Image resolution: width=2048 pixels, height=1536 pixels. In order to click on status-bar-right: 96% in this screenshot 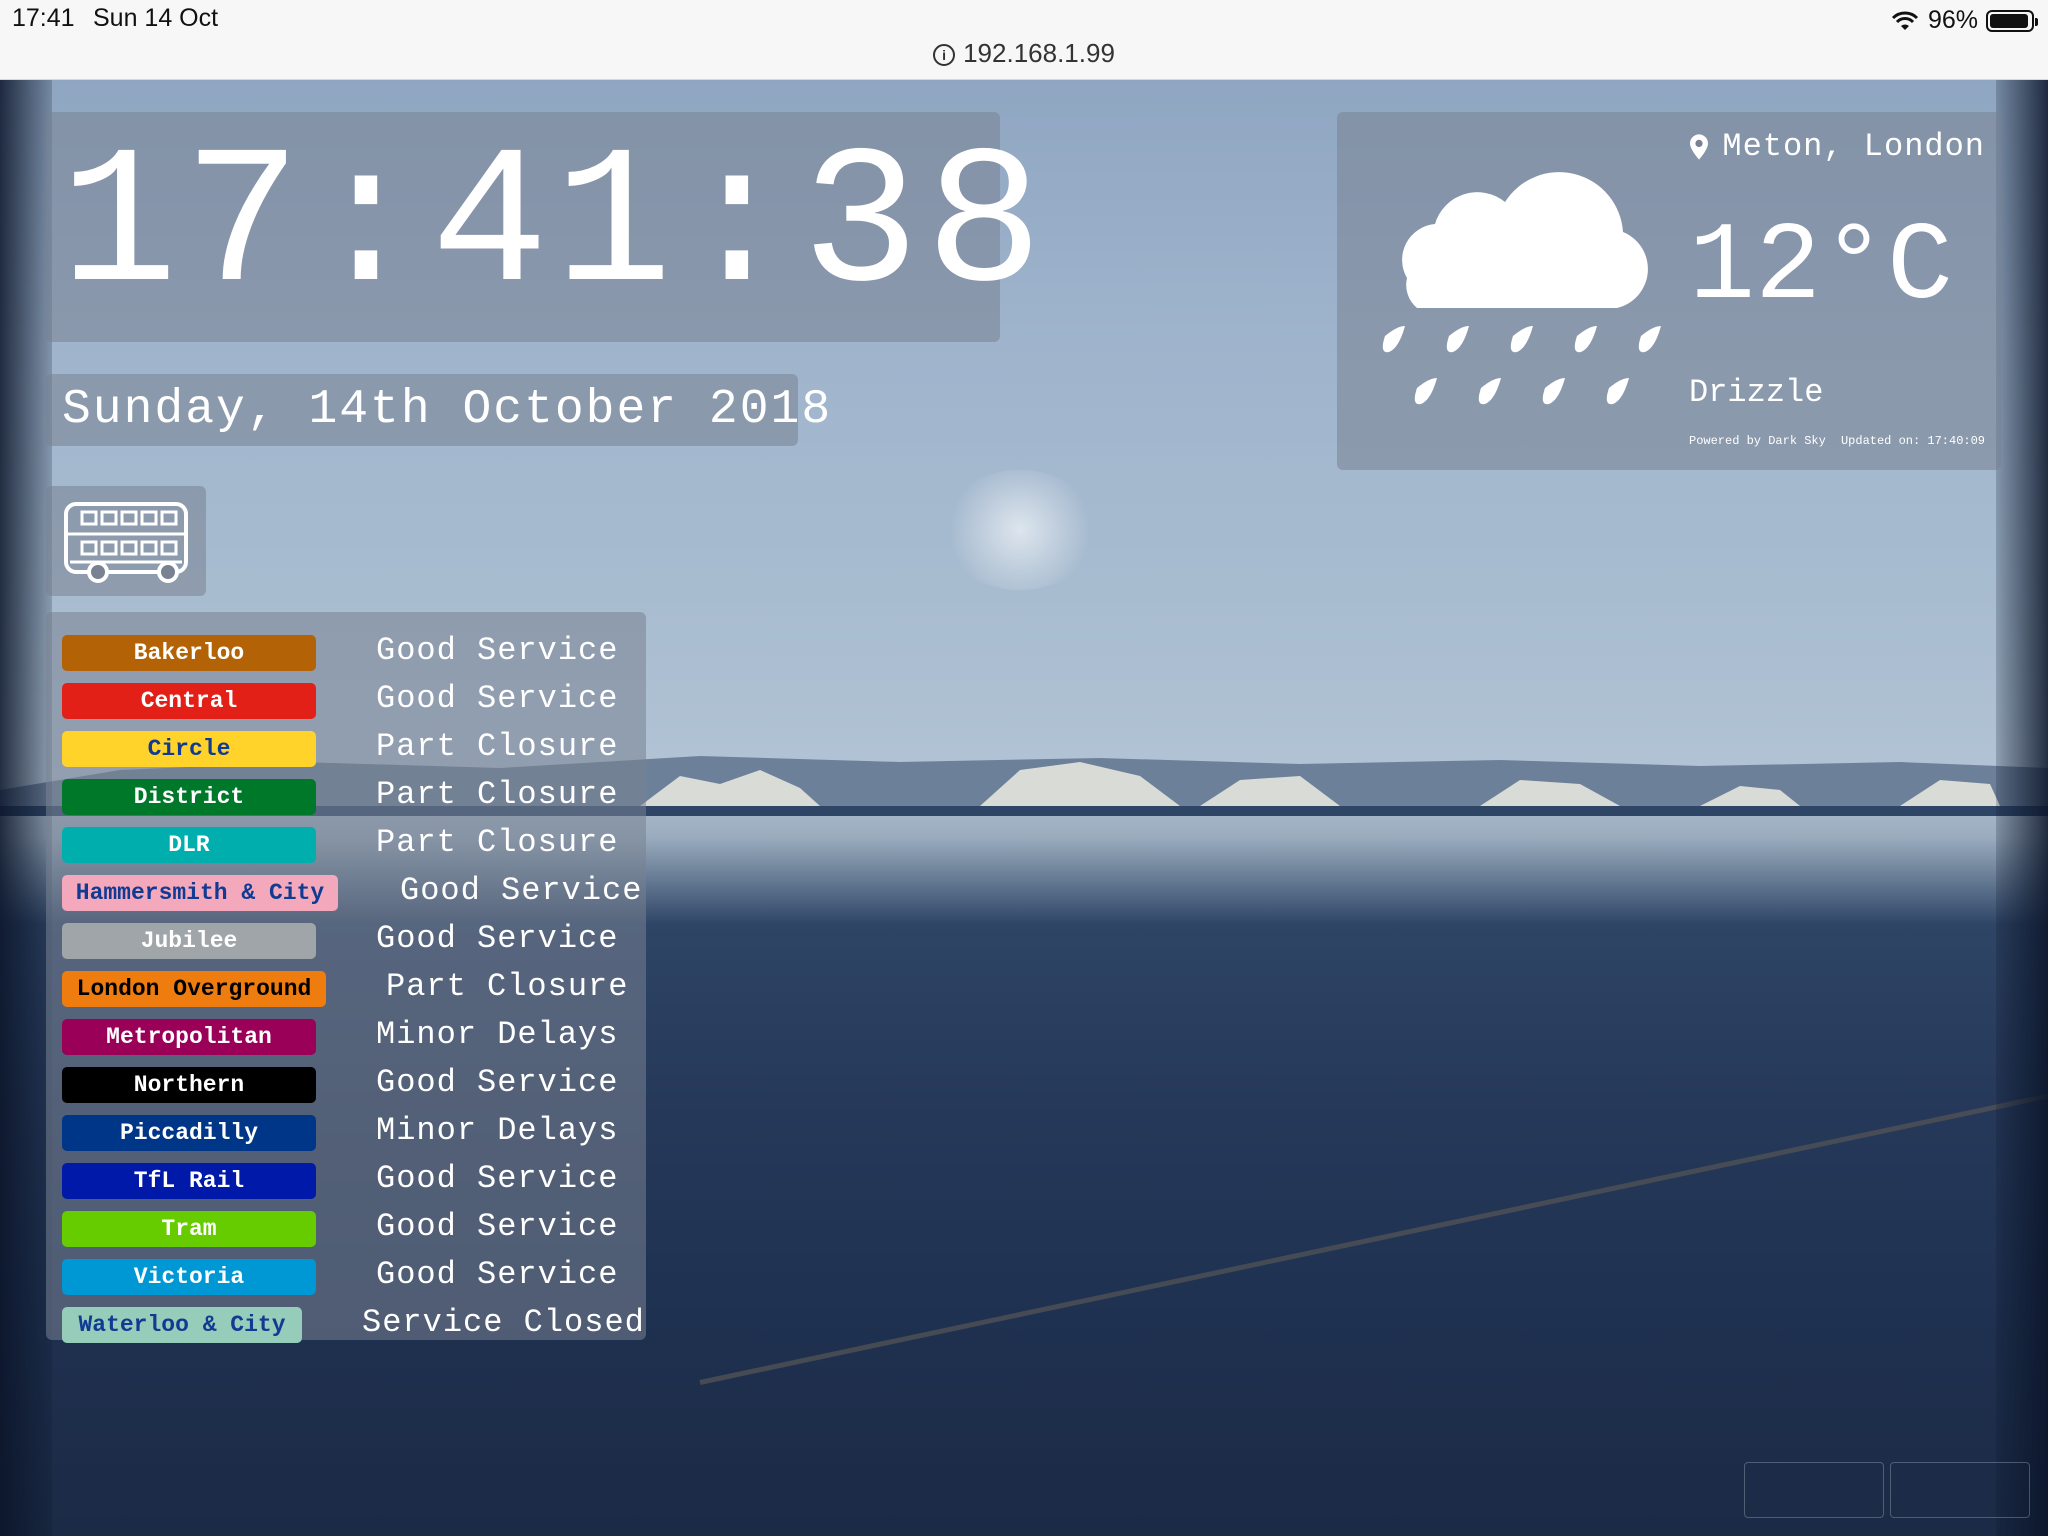, I will do `click(1964, 20)`.